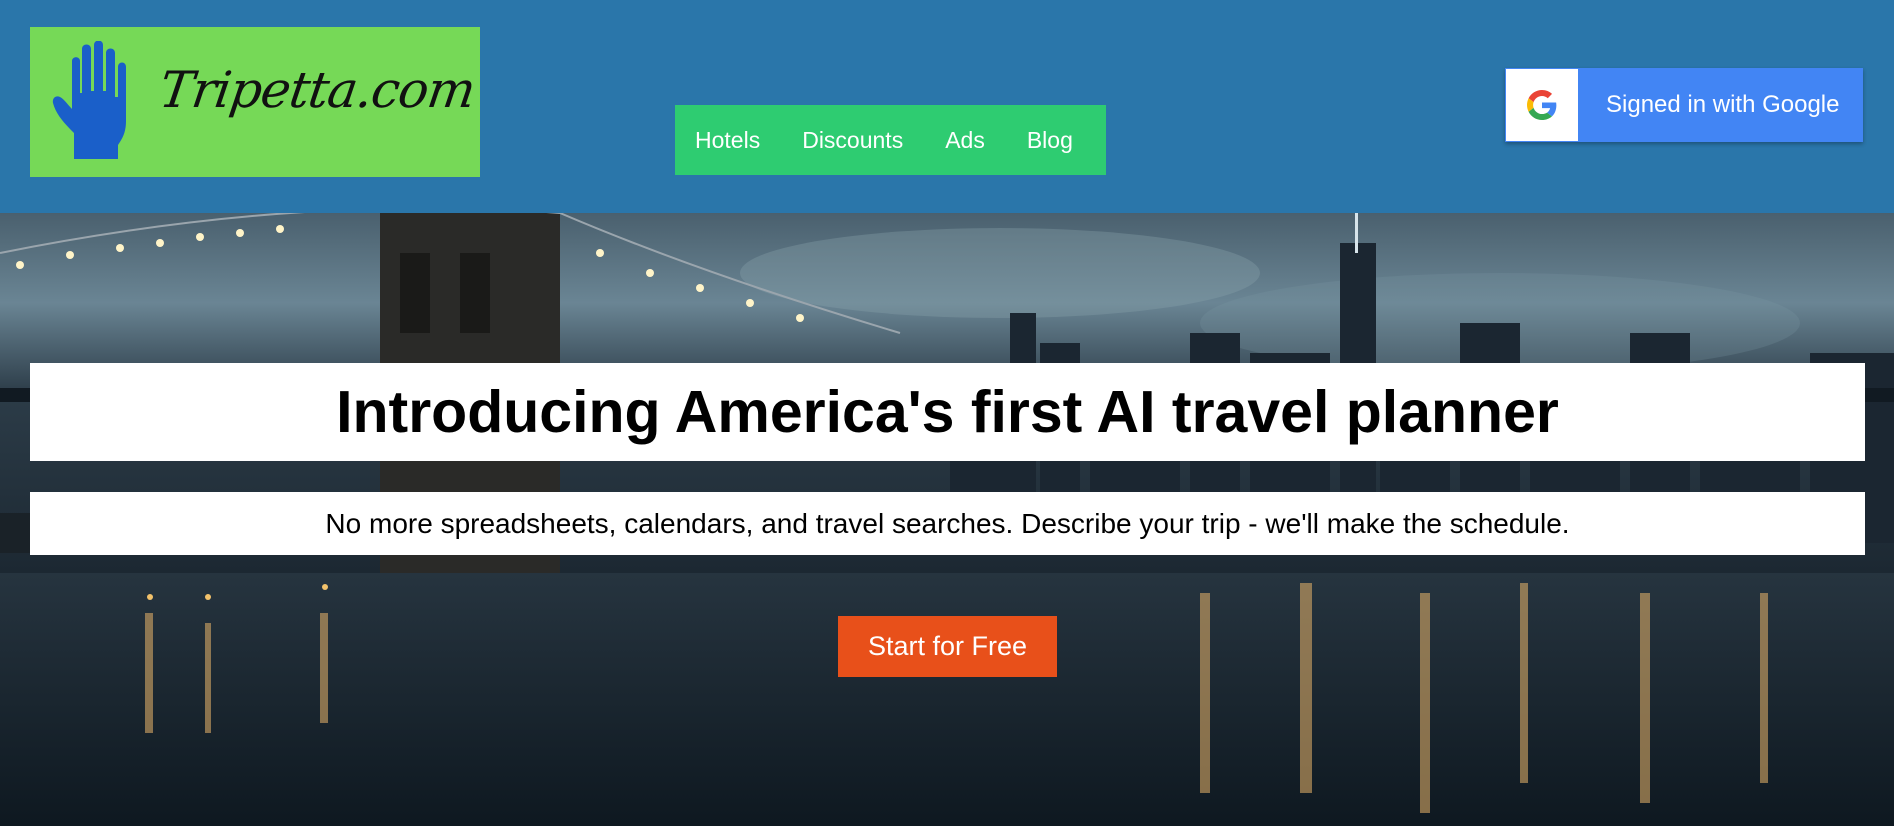 The width and height of the screenshot is (1894, 826). I want to click on google-signin-button: Signed in with Google, so click(1684, 105).